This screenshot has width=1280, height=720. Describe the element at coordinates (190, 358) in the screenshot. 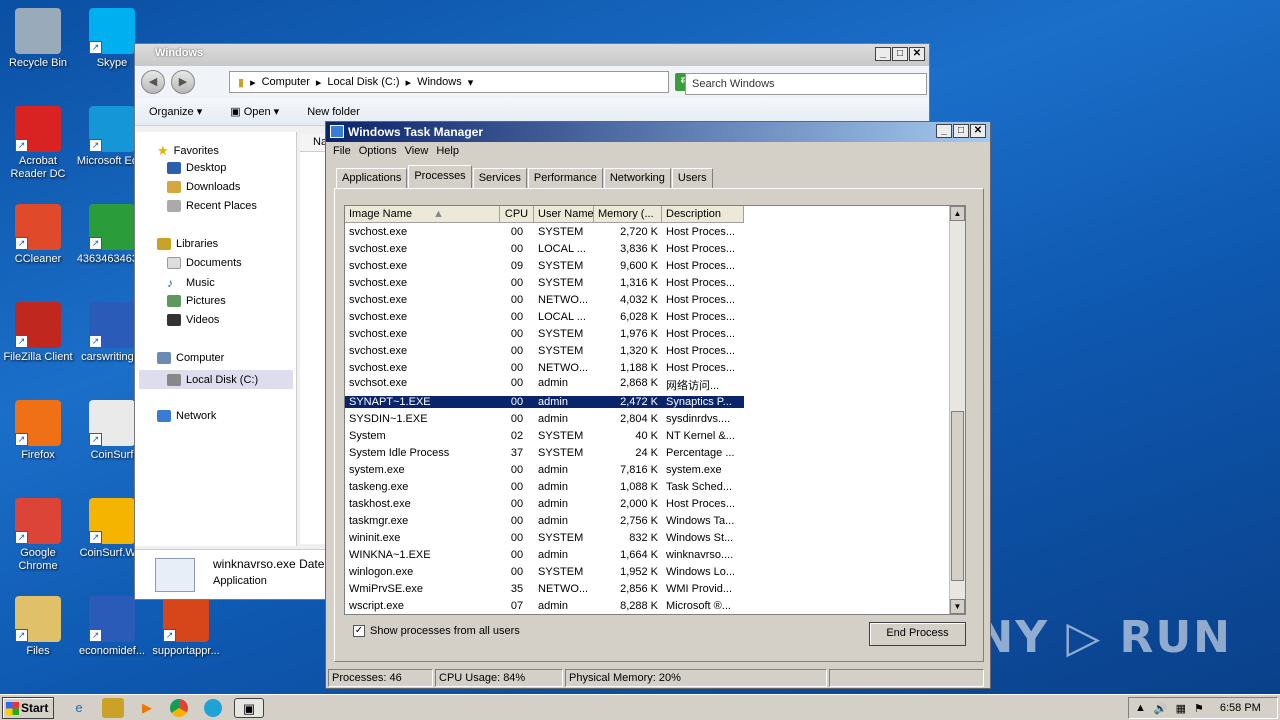

I see `nav-computer: Computer` at that location.